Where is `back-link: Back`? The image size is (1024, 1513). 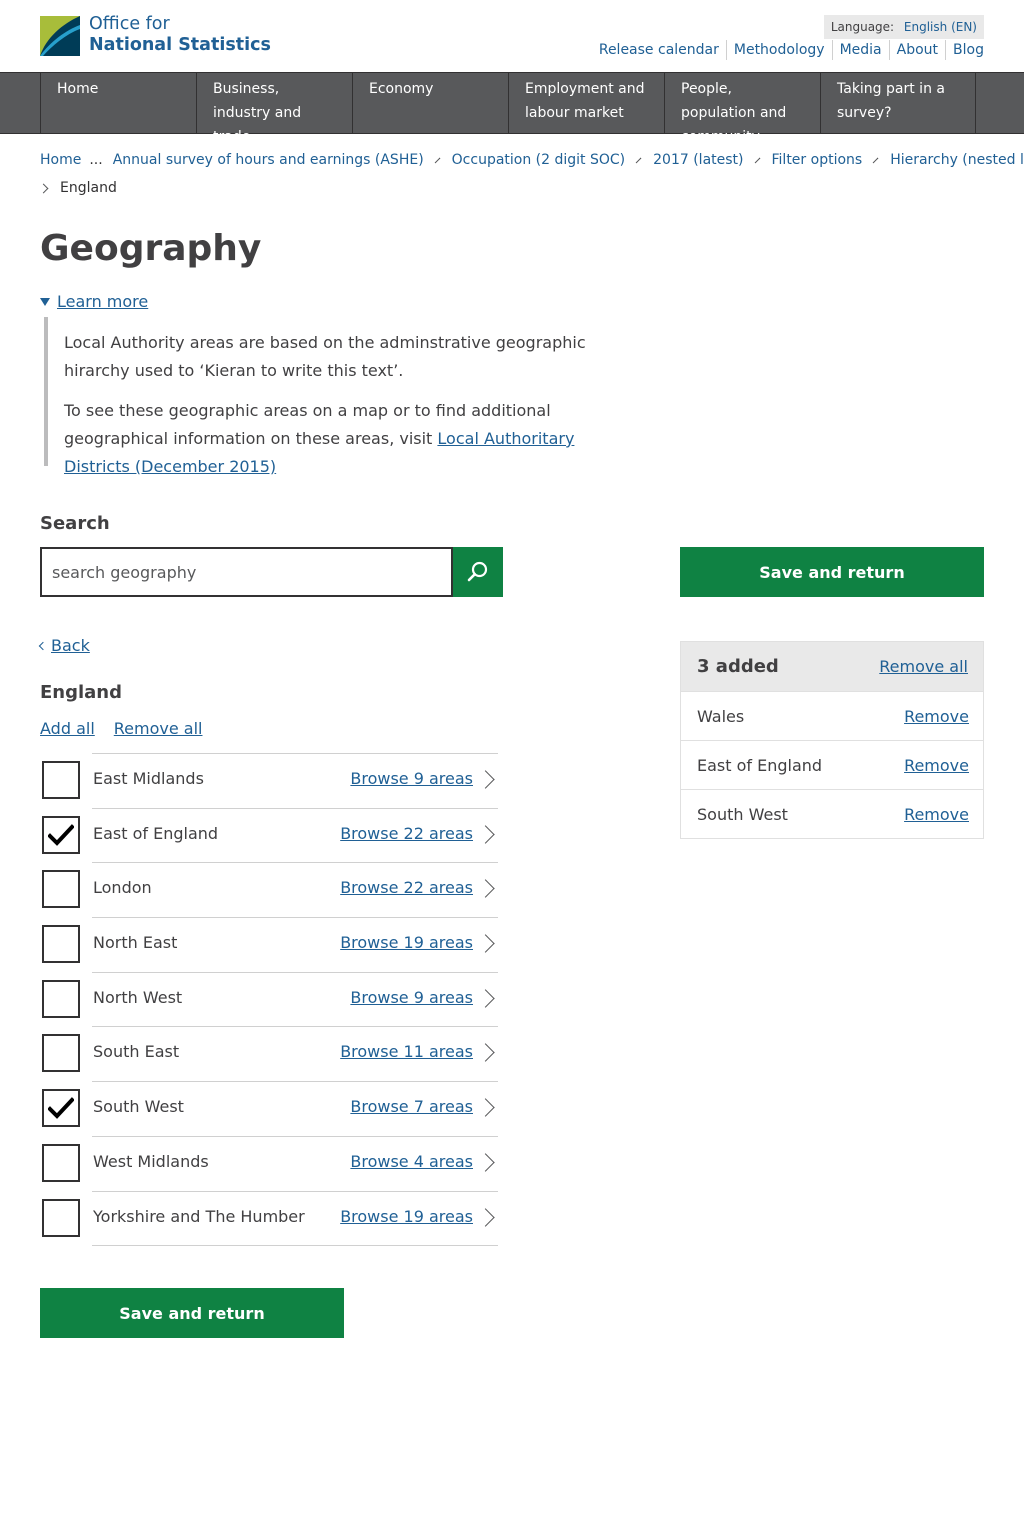
back-link: Back is located at coordinates (64, 645).